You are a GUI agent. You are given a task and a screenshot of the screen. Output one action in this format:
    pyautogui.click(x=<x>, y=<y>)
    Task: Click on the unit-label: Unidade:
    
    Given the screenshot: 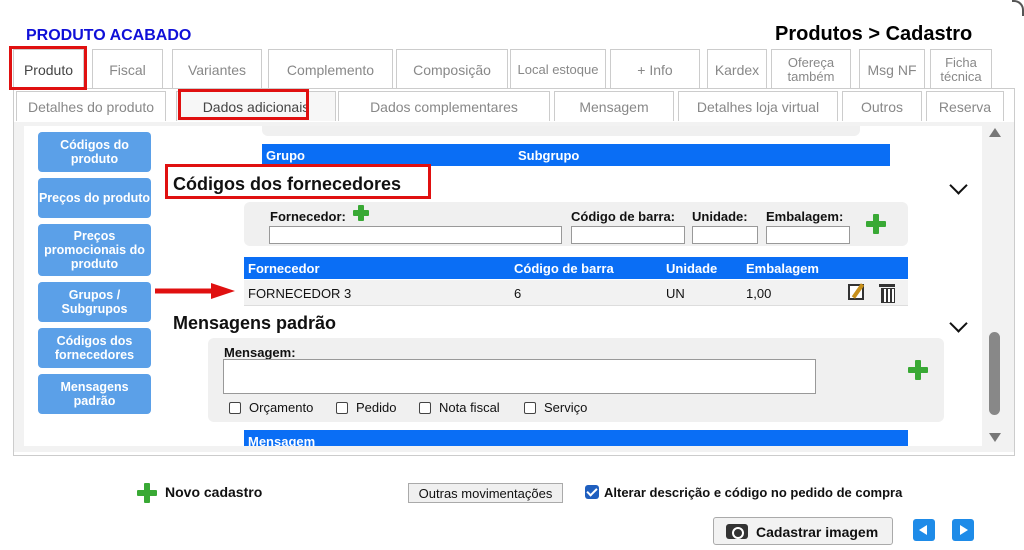 What is the action you would take?
    pyautogui.click(x=720, y=216)
    